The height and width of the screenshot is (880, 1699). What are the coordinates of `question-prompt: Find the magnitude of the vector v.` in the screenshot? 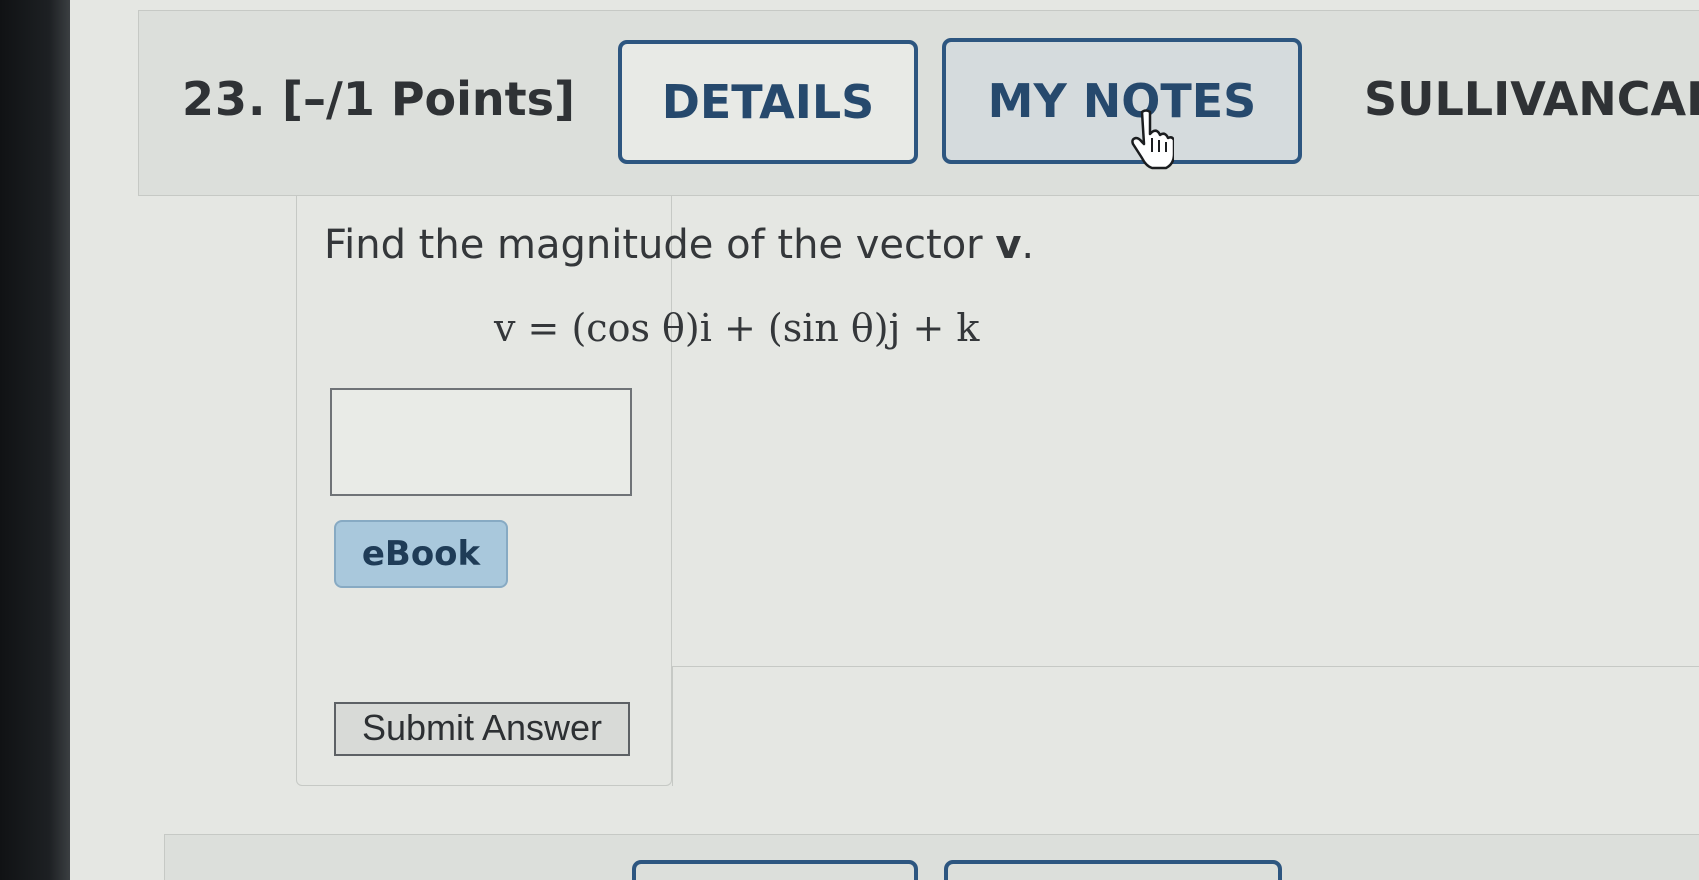 It's located at (679, 245).